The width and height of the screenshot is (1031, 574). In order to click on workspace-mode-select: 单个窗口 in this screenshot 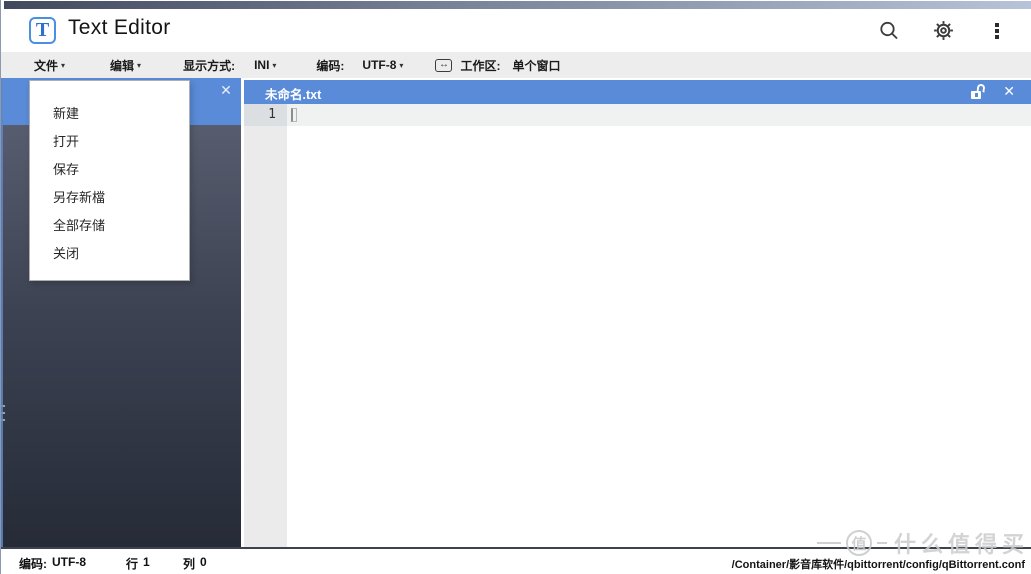, I will do `click(536, 65)`.